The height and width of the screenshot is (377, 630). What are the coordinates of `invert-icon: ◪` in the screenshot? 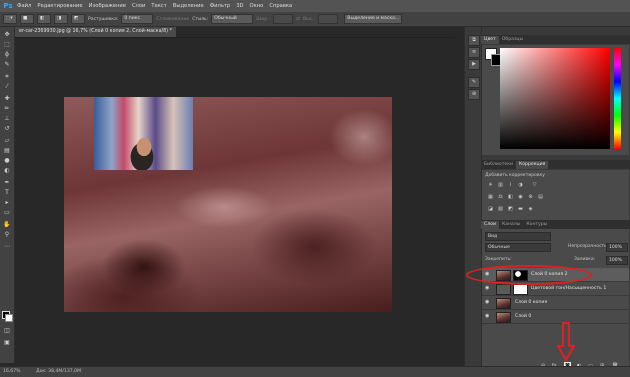 It's located at (490, 209).